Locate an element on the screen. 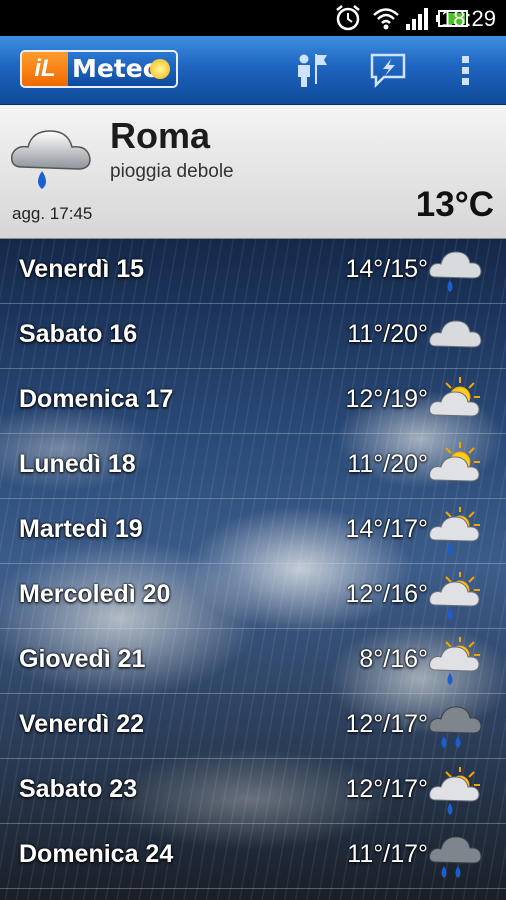 This screenshot has width=506, height=900. forecast-day: Lunedì 18 is located at coordinates (77, 464).